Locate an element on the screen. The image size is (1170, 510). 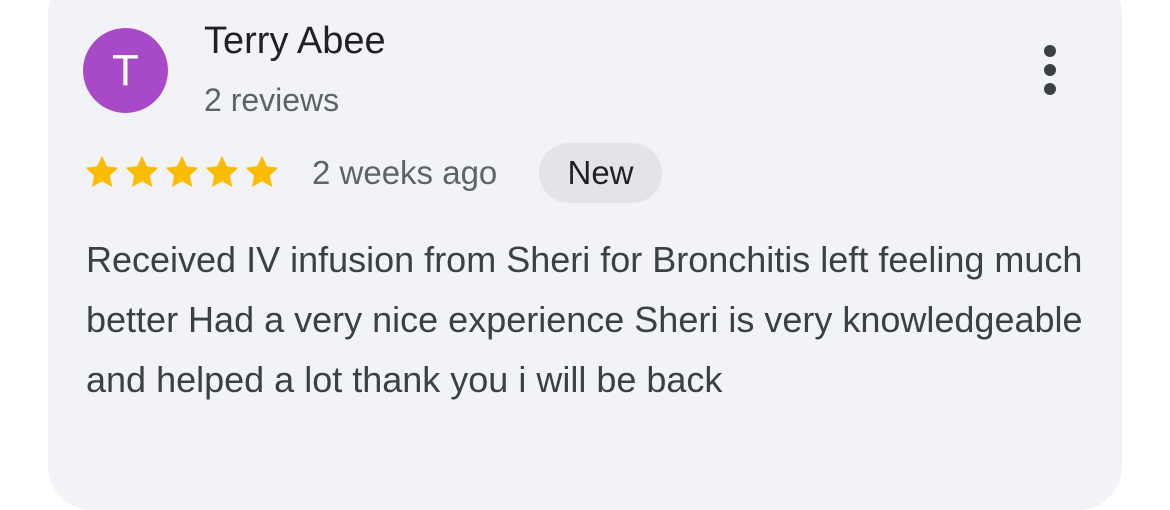
author-name: Terry Abee is located at coordinates (295, 41).